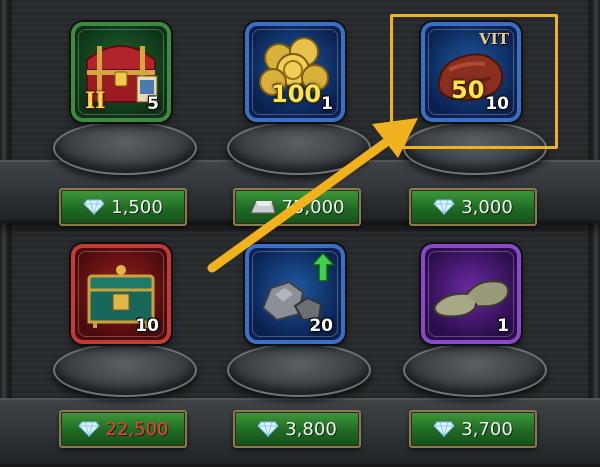 The width and height of the screenshot is (600, 467). What do you see at coordinates (121, 72) in the screenshot?
I see `item-frame: II 5` at bounding box center [121, 72].